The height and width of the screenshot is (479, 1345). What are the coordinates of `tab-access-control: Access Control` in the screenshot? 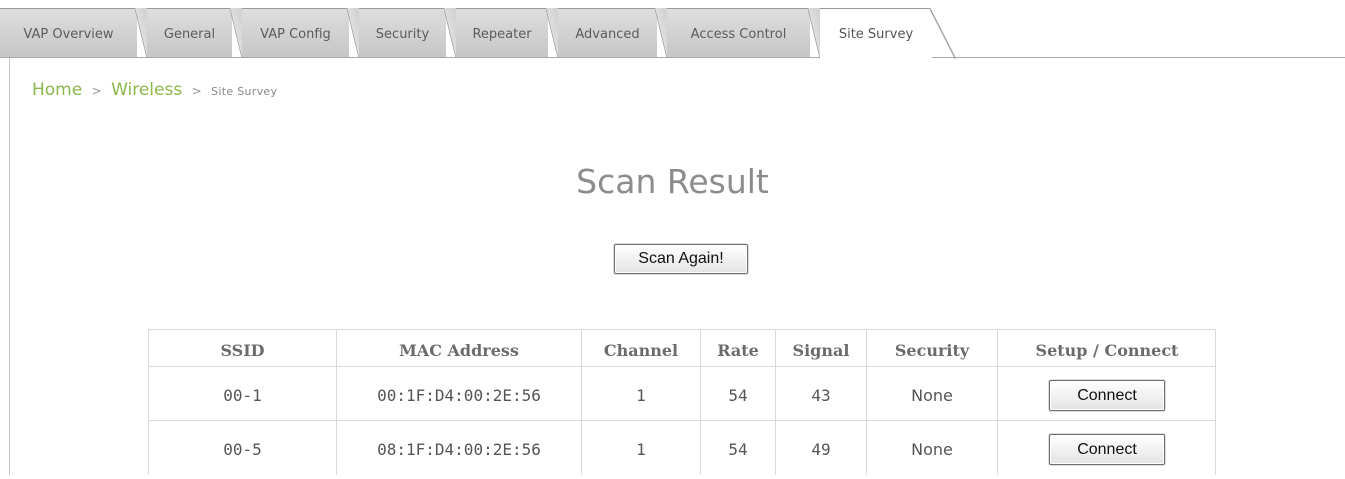 It's located at (743, 33).